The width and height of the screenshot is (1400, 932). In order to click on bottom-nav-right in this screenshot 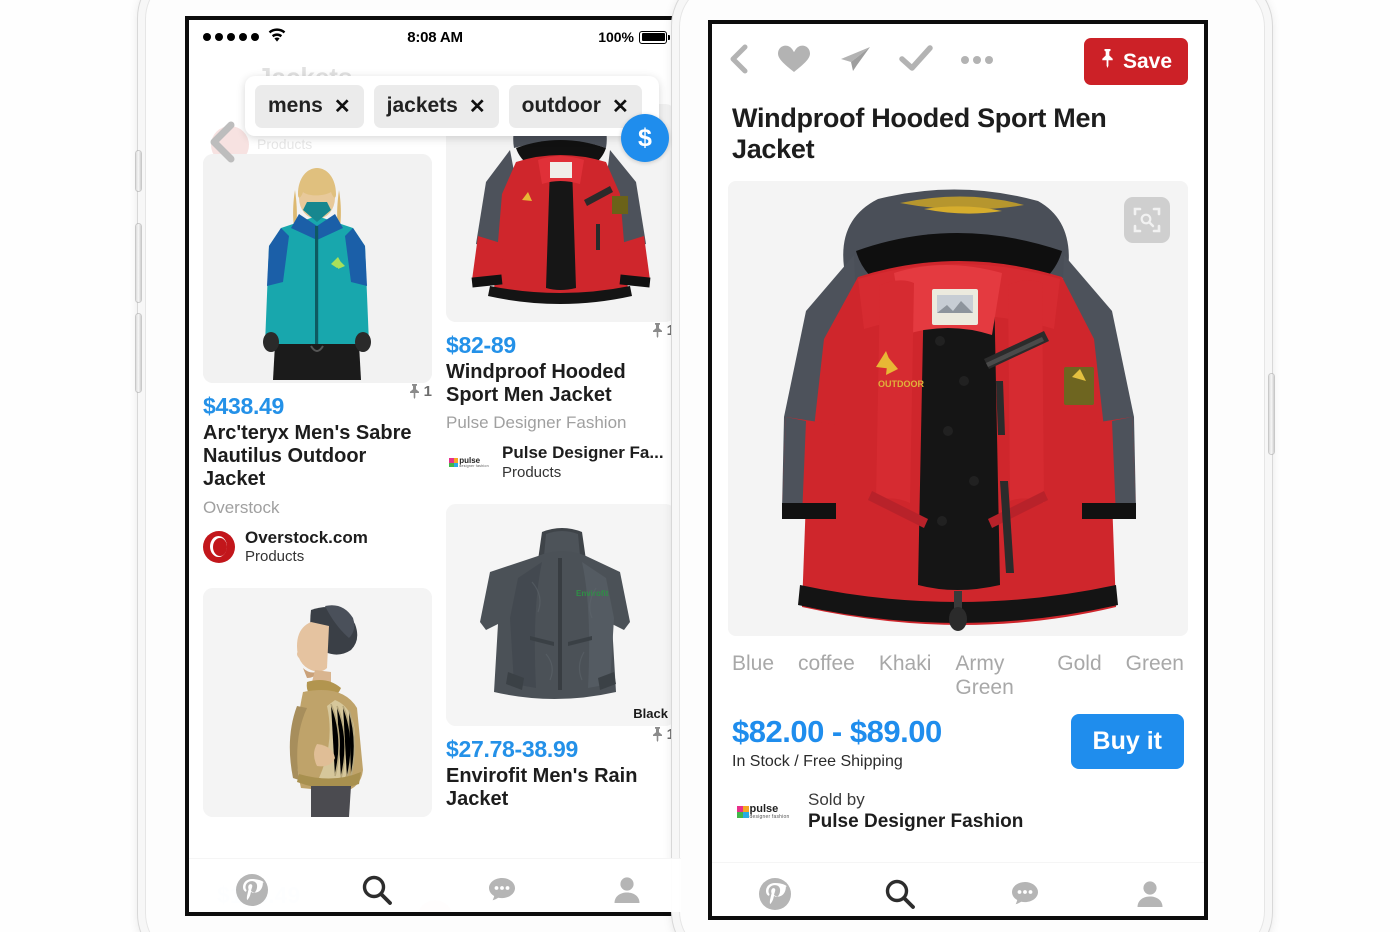, I will do `click(958, 889)`.